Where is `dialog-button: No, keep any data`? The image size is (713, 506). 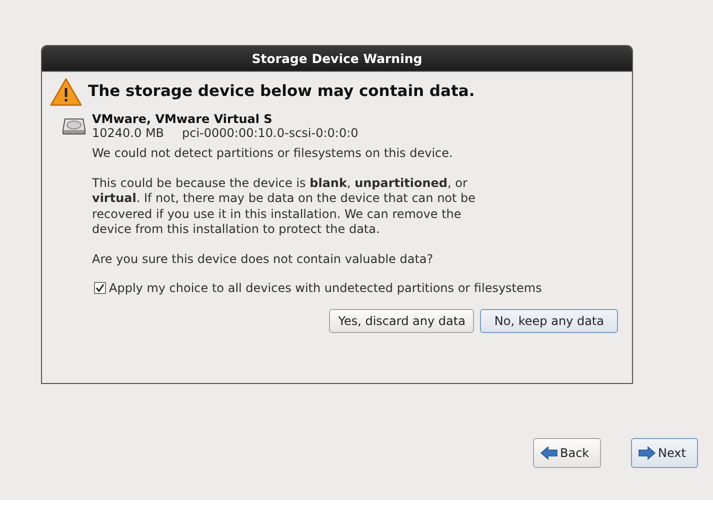
dialog-button: No, keep any data is located at coordinates (549, 321).